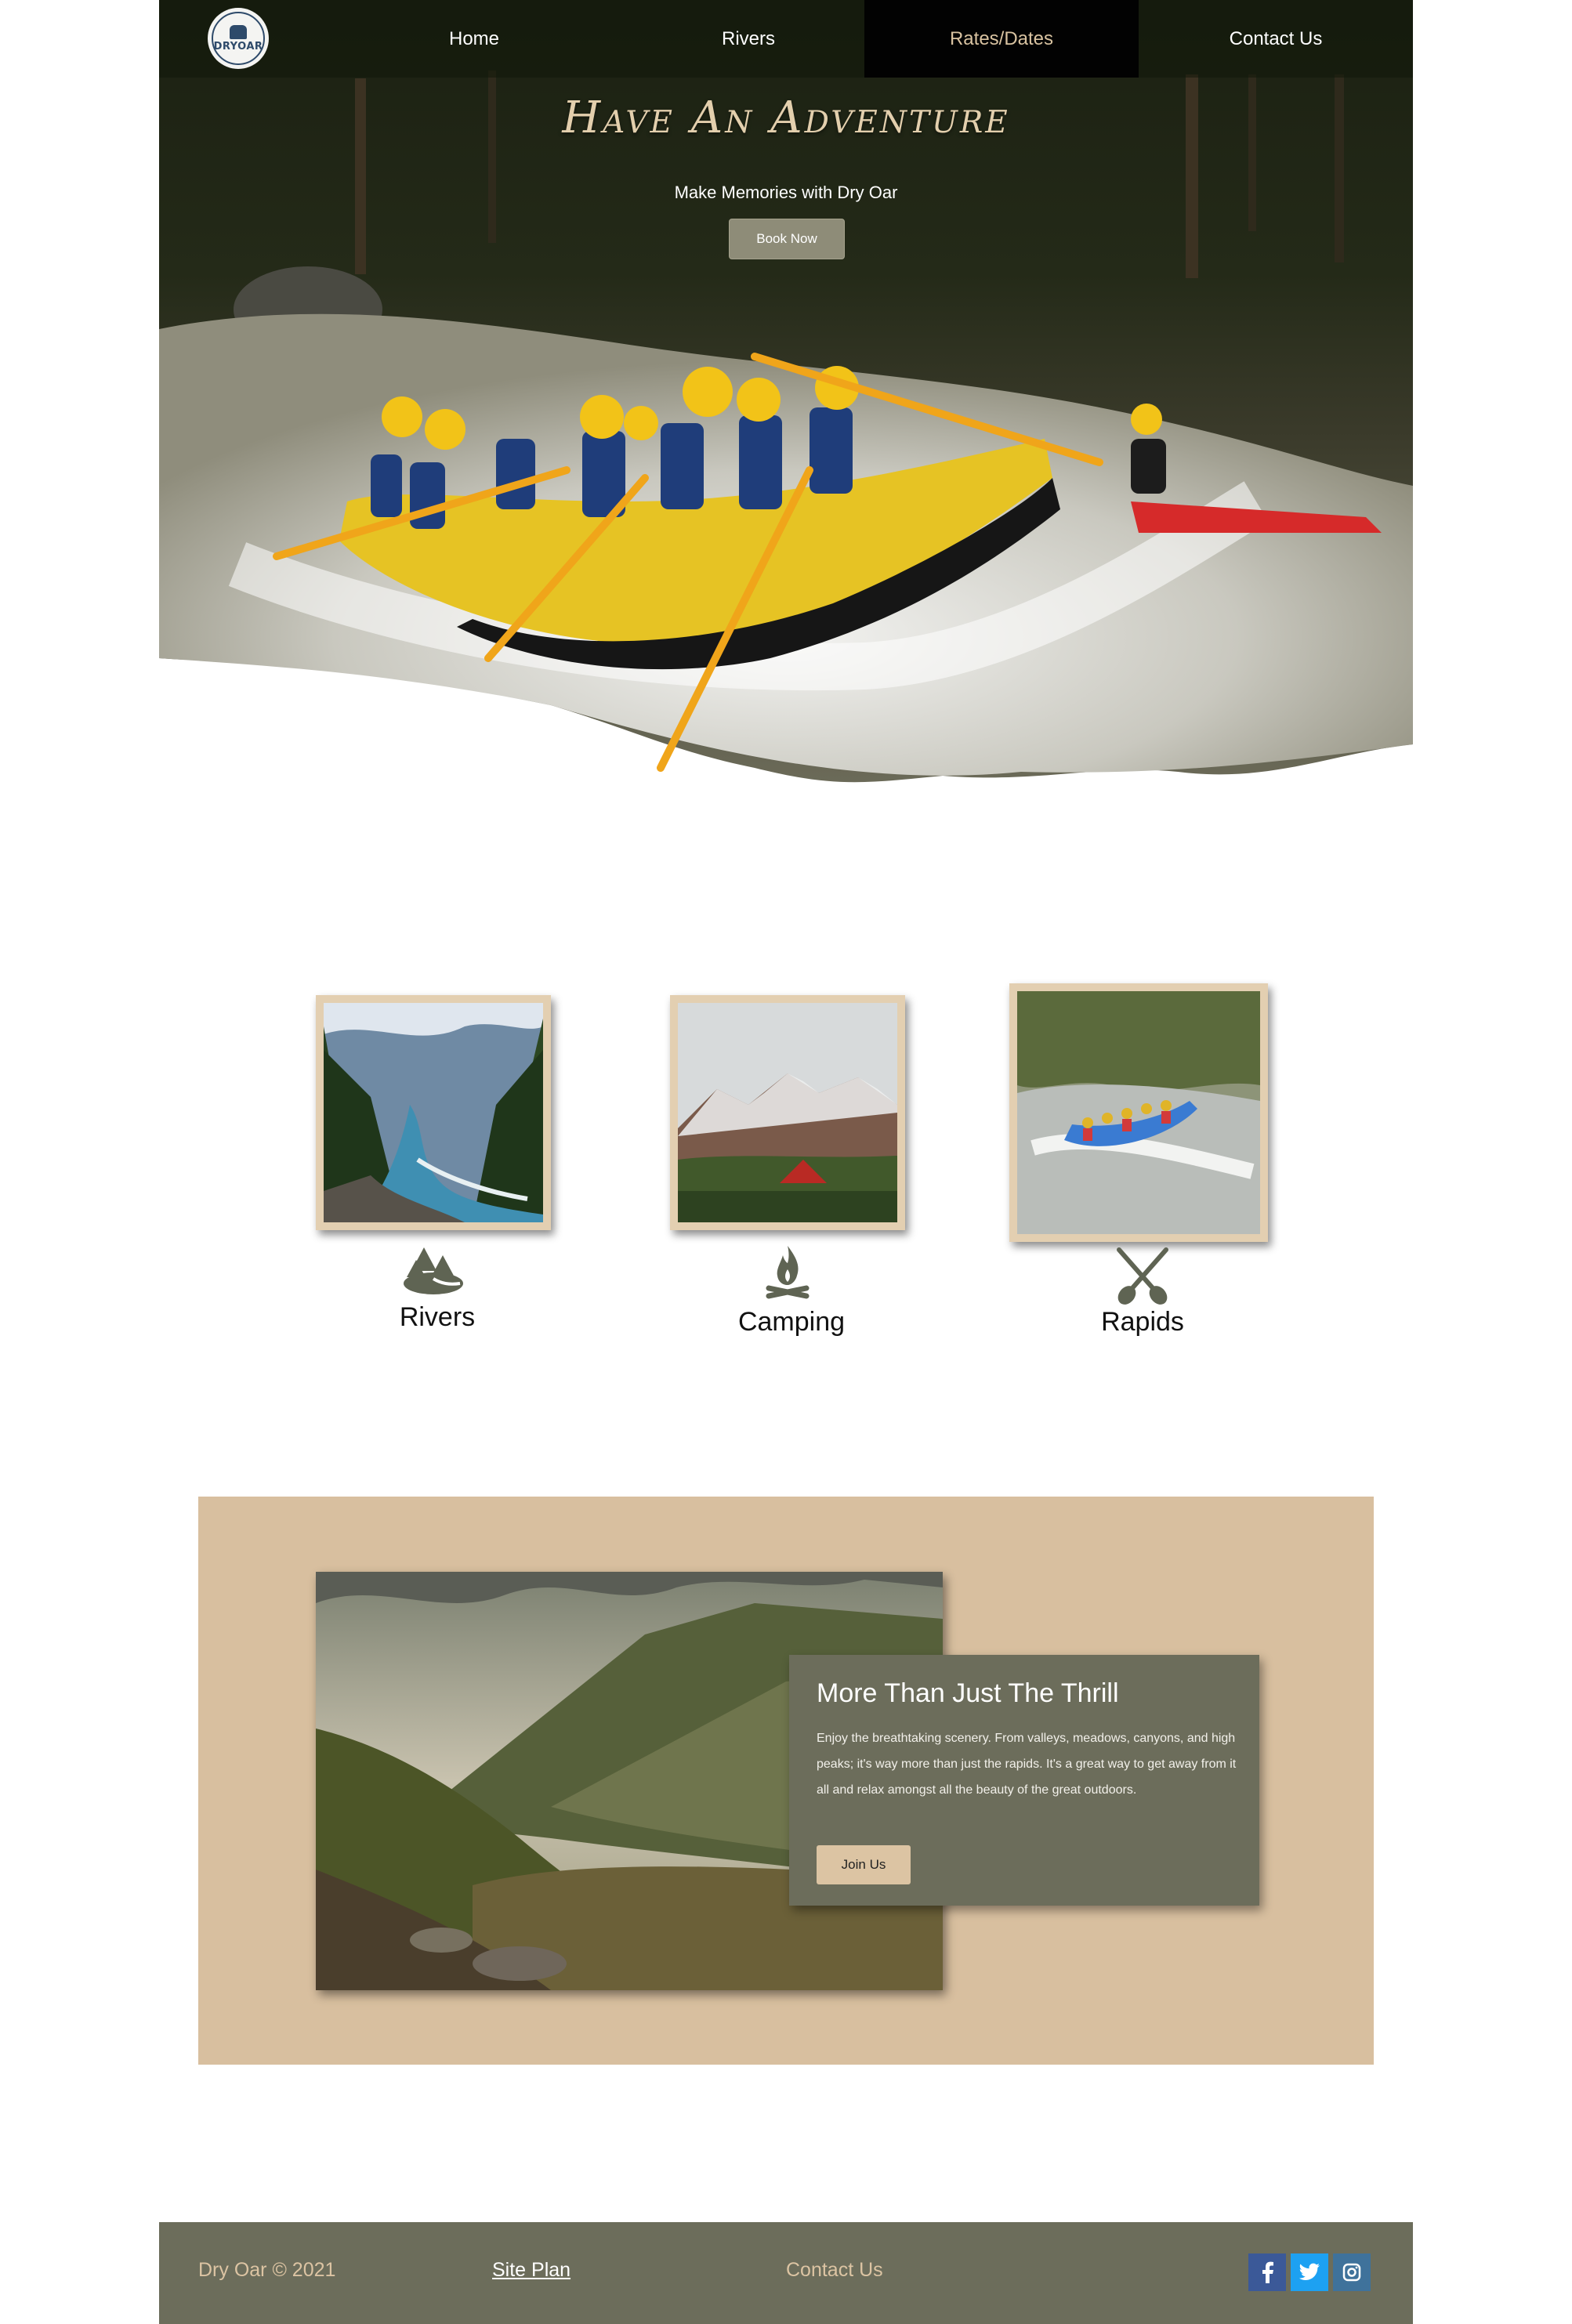 The width and height of the screenshot is (1572, 2324). I want to click on rivers-photo, so click(433, 1112).